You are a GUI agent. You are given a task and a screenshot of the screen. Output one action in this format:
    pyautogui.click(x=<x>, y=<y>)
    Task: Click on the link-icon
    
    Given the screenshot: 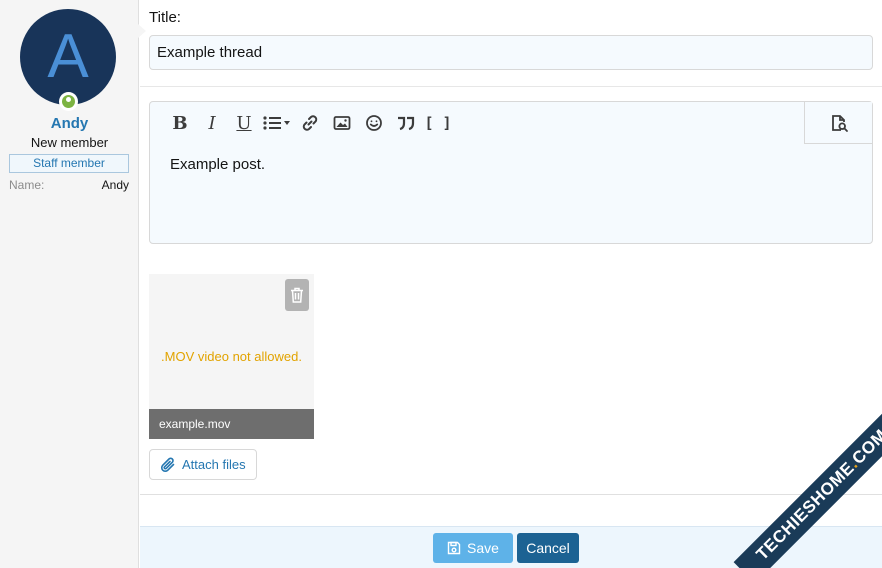 What is the action you would take?
    pyautogui.click(x=310, y=123)
    